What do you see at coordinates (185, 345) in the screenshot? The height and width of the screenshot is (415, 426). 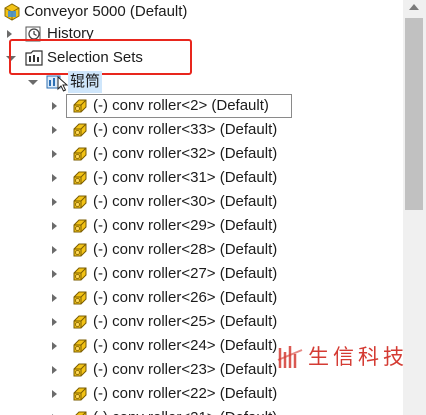 I see `tree-item-part-label: (-) conv roller<24> (Default)` at bounding box center [185, 345].